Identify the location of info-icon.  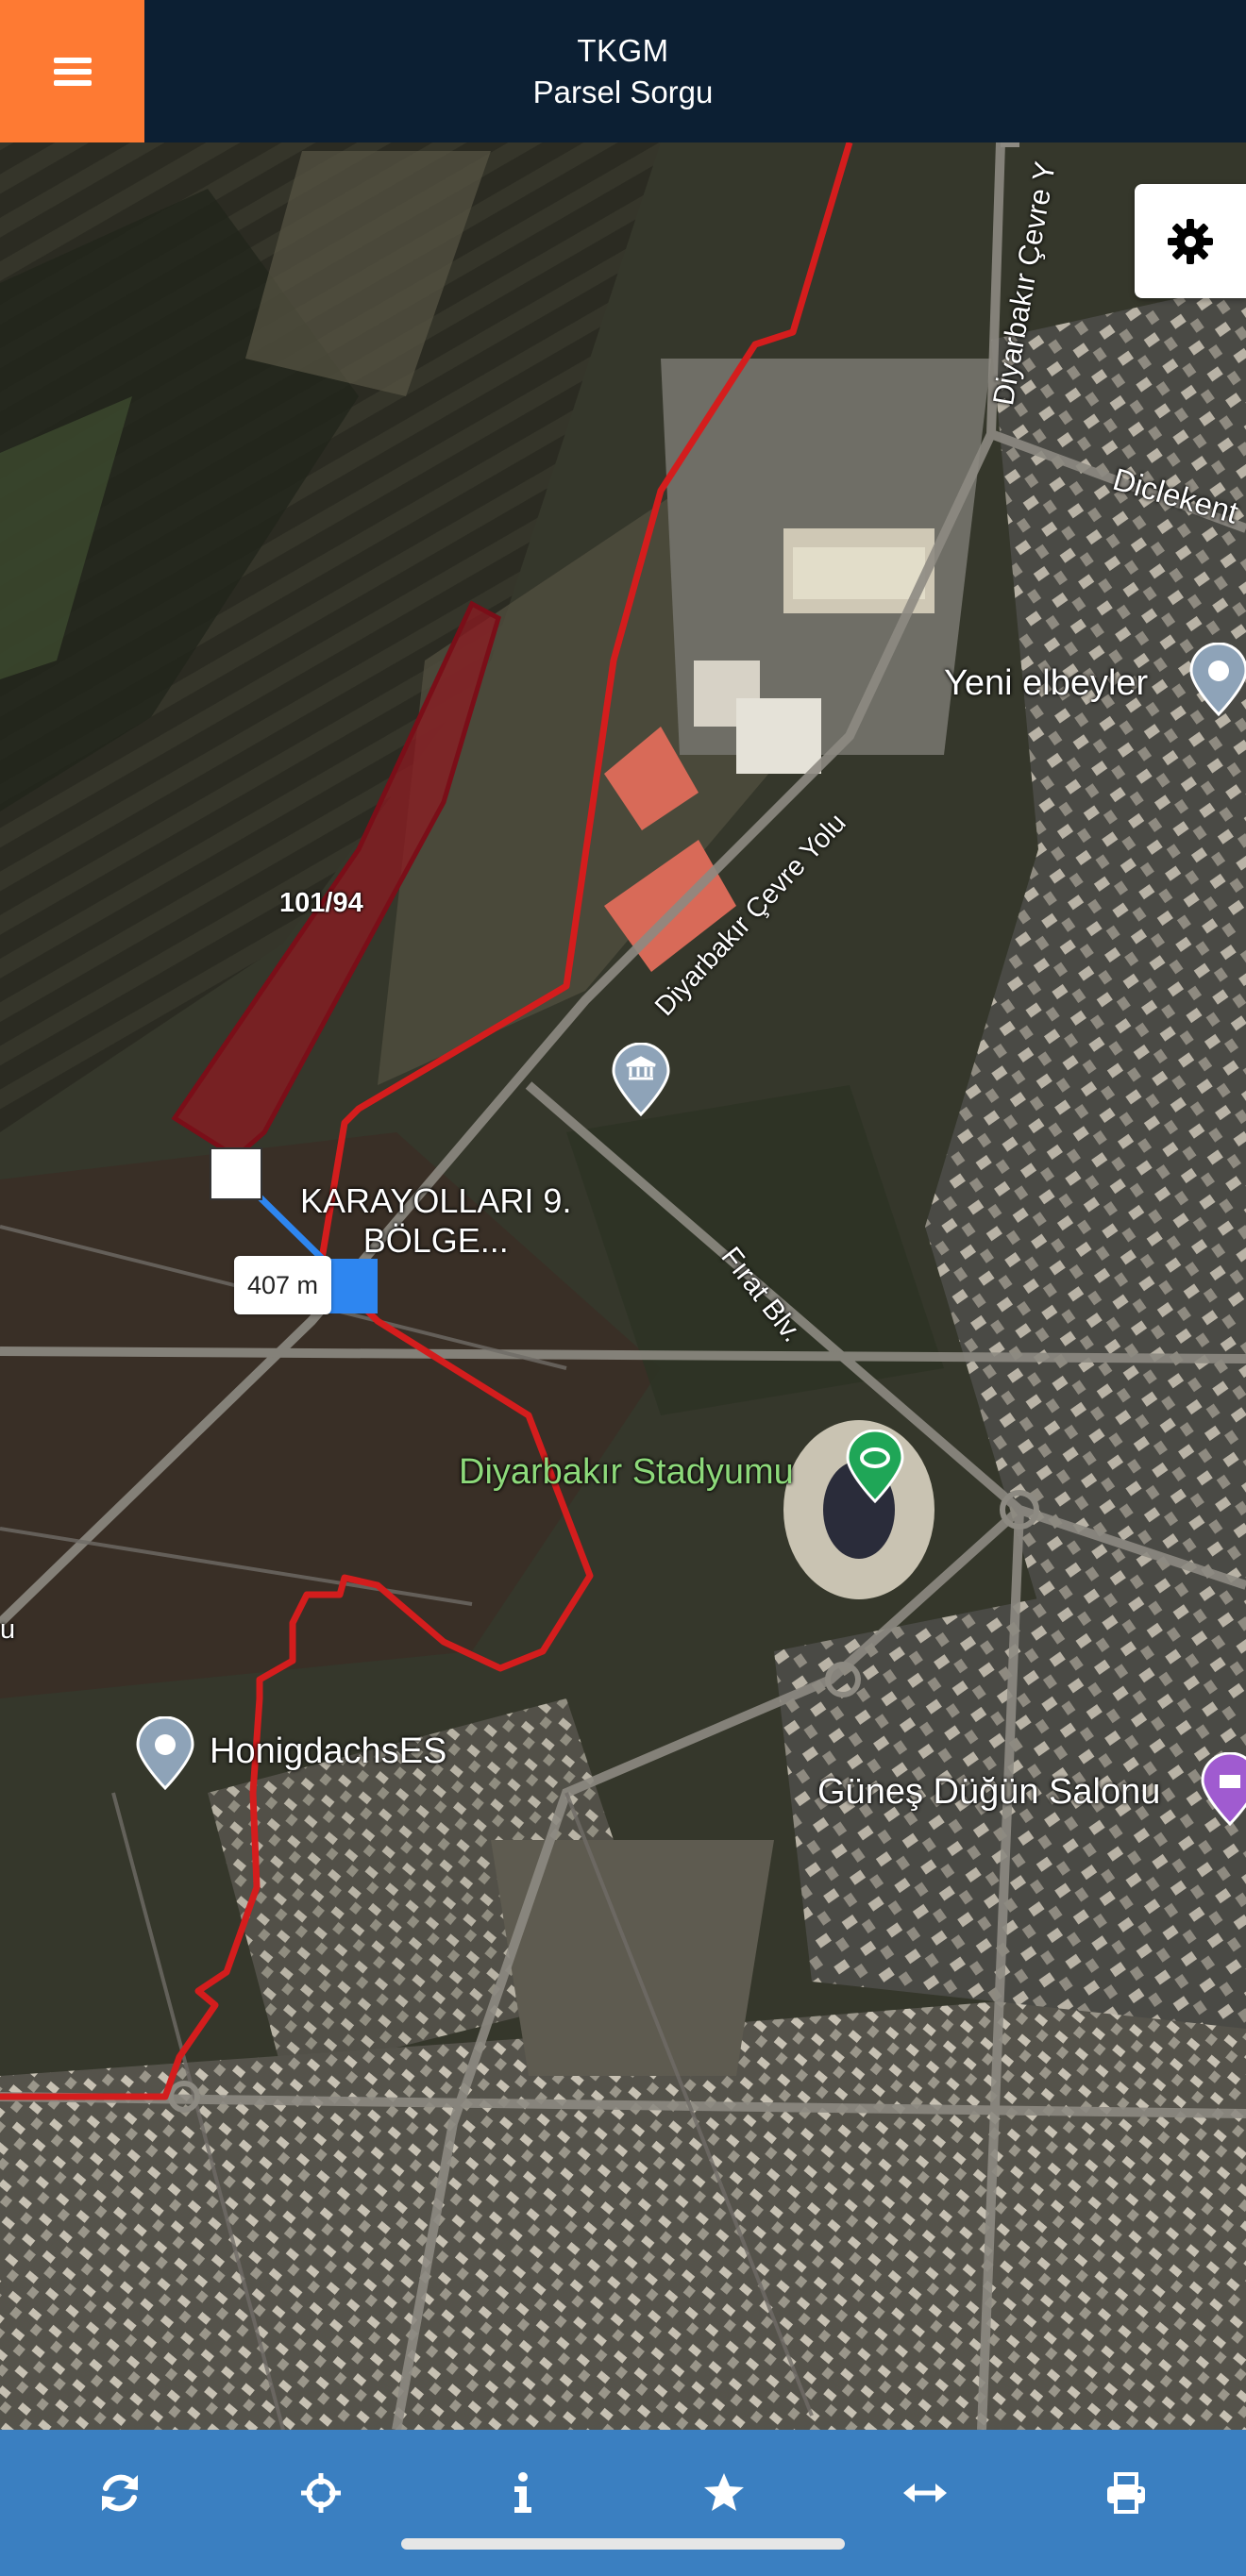
(523, 2492).